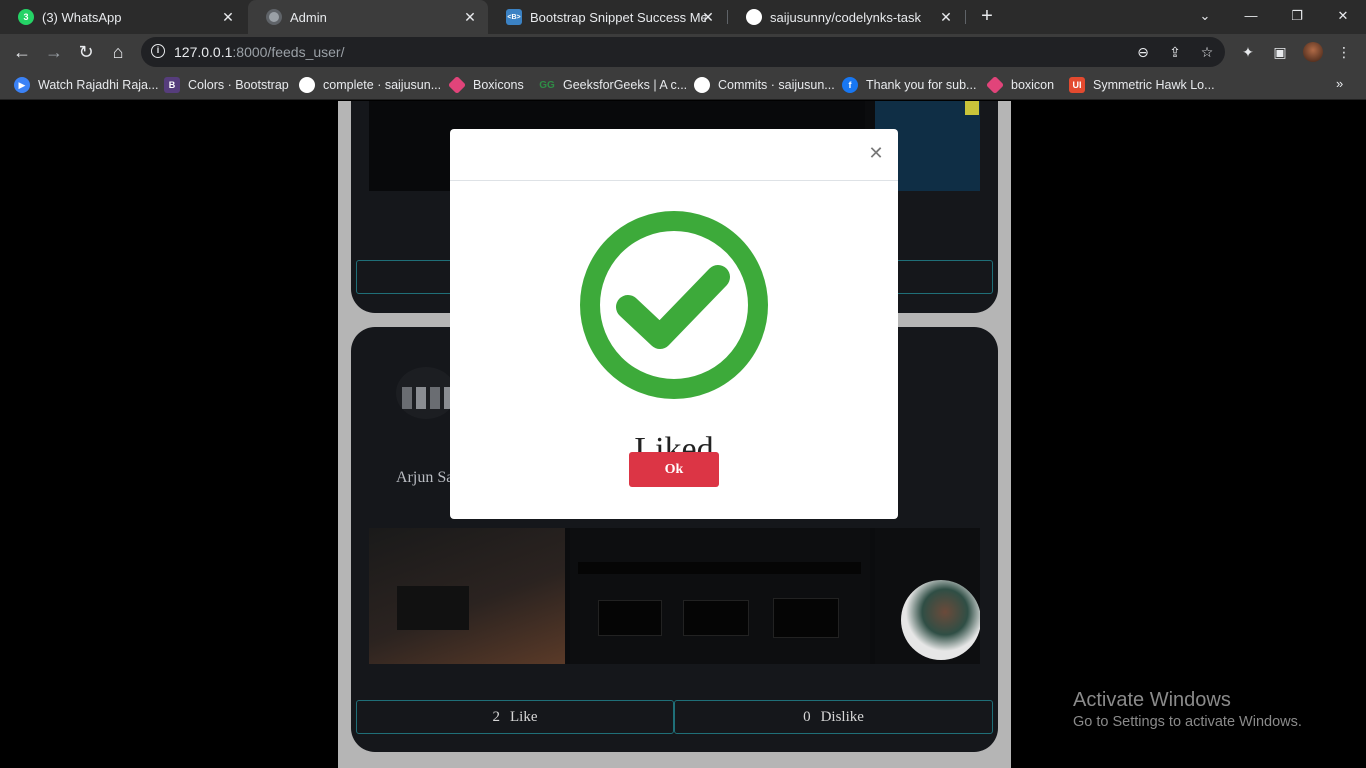 The height and width of the screenshot is (768, 1366). I want to click on dislike-count: 0, so click(807, 716).